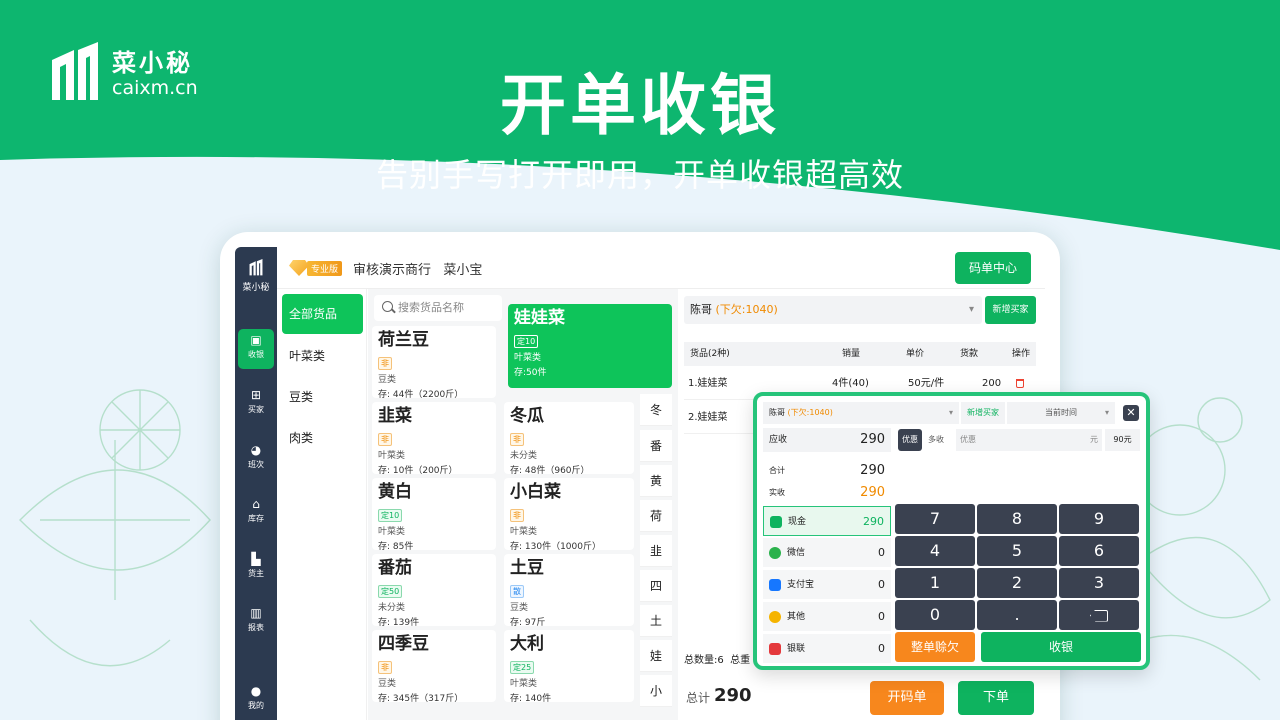 The image size is (1280, 720). Describe the element at coordinates (519, 608) in the screenshot. I see `goods-category: 豆类` at that location.